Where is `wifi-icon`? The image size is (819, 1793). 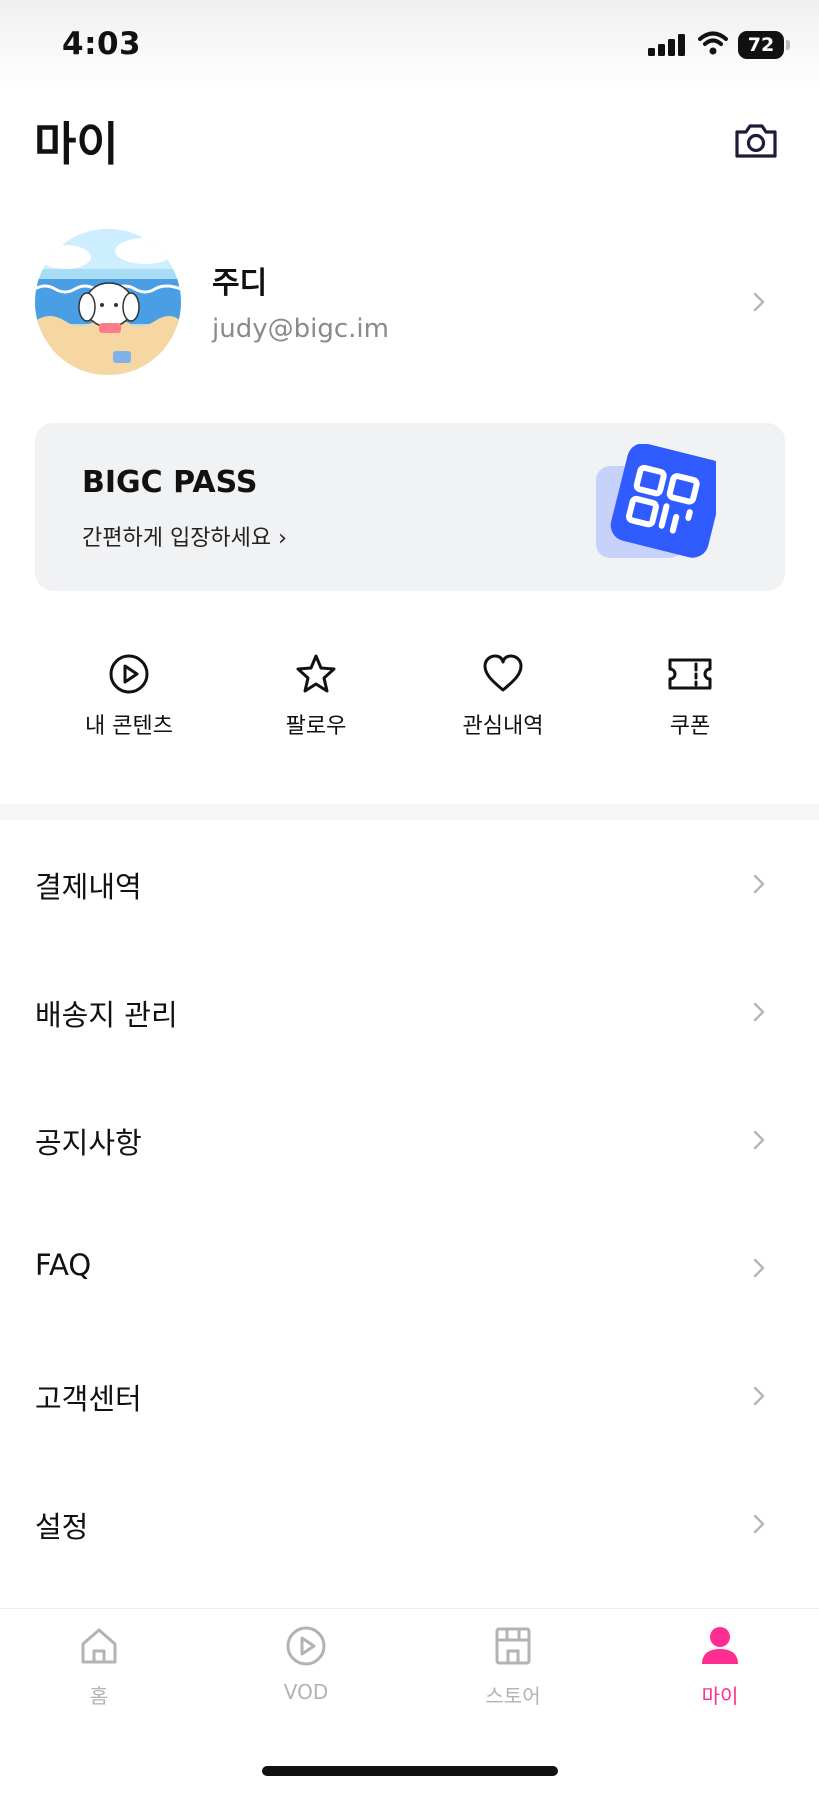 wifi-icon is located at coordinates (713, 43).